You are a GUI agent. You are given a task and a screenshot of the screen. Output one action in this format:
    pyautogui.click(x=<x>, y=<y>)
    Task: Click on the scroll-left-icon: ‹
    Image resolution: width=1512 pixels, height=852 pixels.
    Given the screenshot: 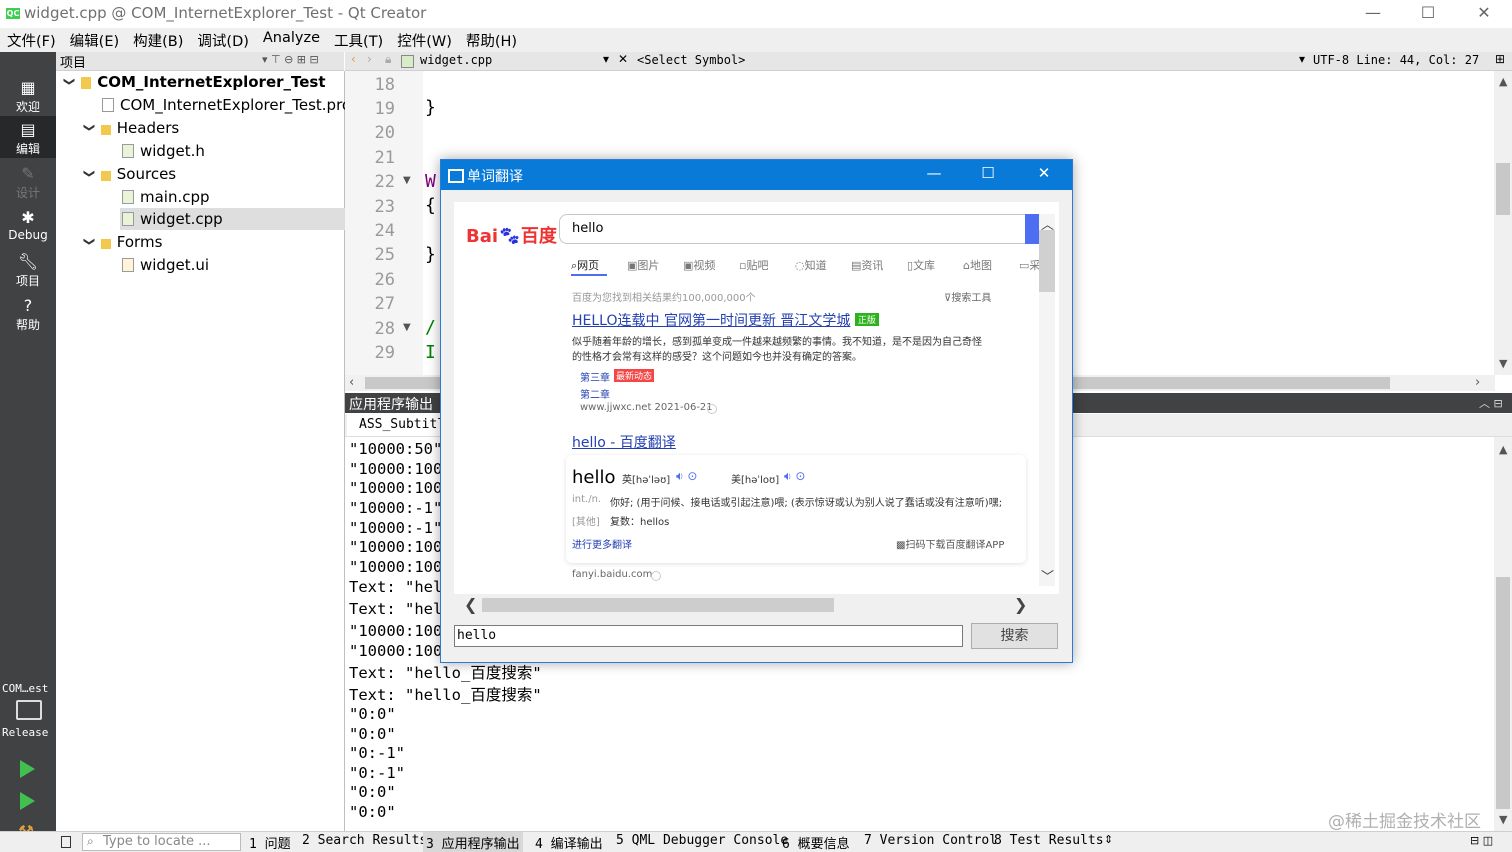 What is the action you would take?
    pyautogui.click(x=351, y=382)
    